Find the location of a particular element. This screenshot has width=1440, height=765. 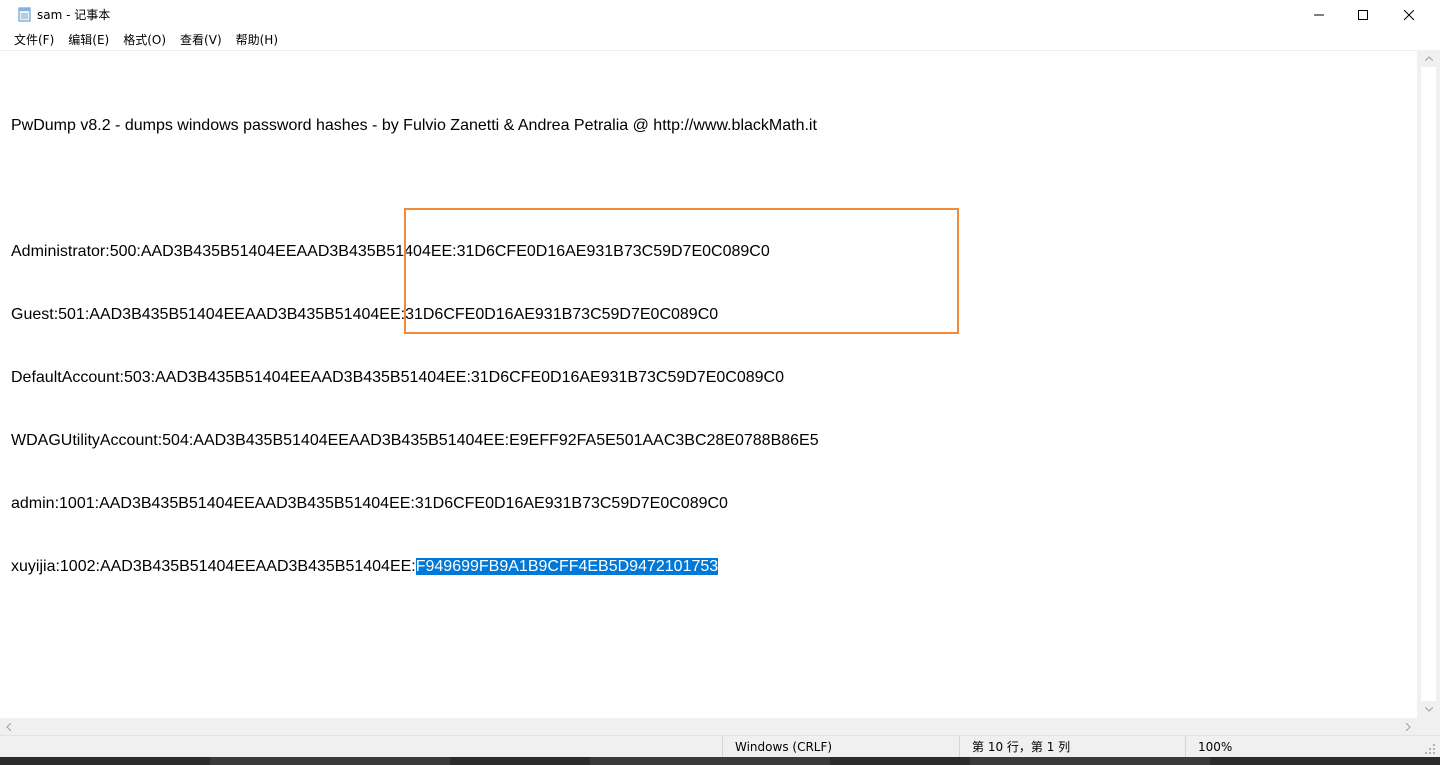

menu-view: 查看(V) is located at coordinates (201, 40).